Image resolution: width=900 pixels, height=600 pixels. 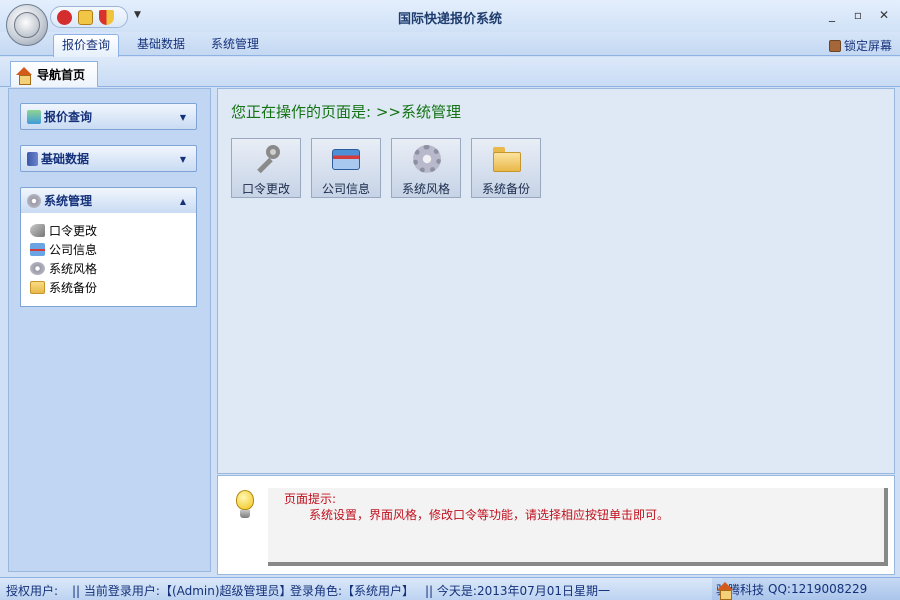 What do you see at coordinates (867, 46) in the screenshot?
I see `lock-screen-label: 锁定屏幕` at bounding box center [867, 46].